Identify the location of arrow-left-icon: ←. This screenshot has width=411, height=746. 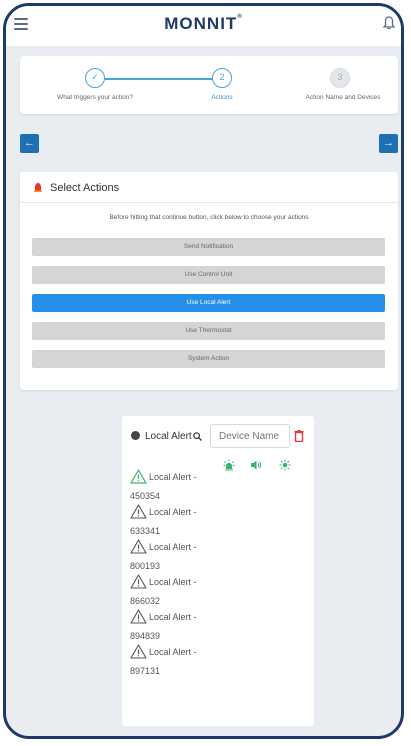
(29, 143).